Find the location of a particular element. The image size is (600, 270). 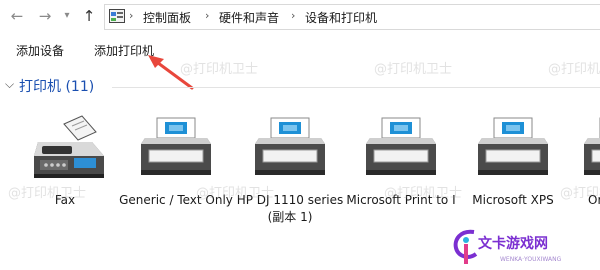

breadcrumb-hardware-sound: 硬件和声音 is located at coordinates (249, 17).